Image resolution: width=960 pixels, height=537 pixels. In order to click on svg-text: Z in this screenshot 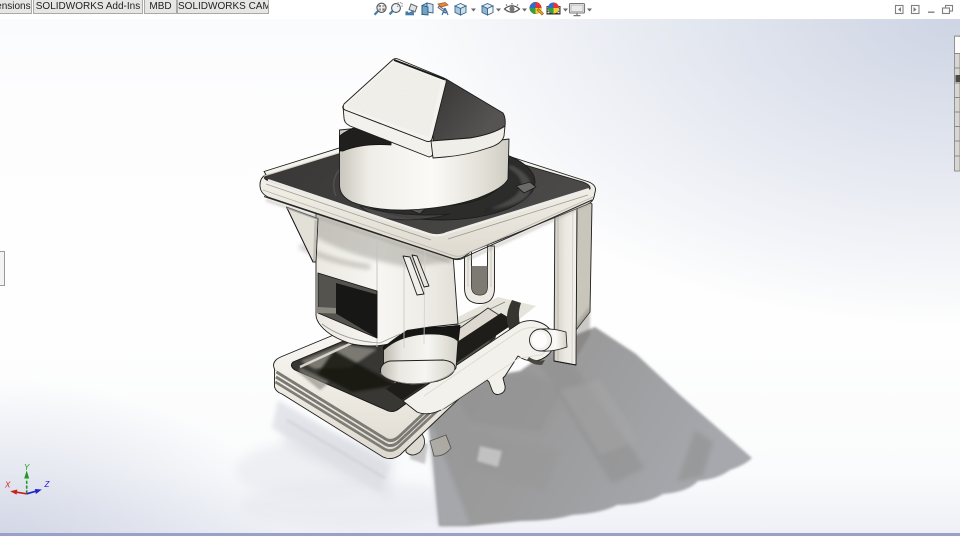, I will do `click(47, 484)`.